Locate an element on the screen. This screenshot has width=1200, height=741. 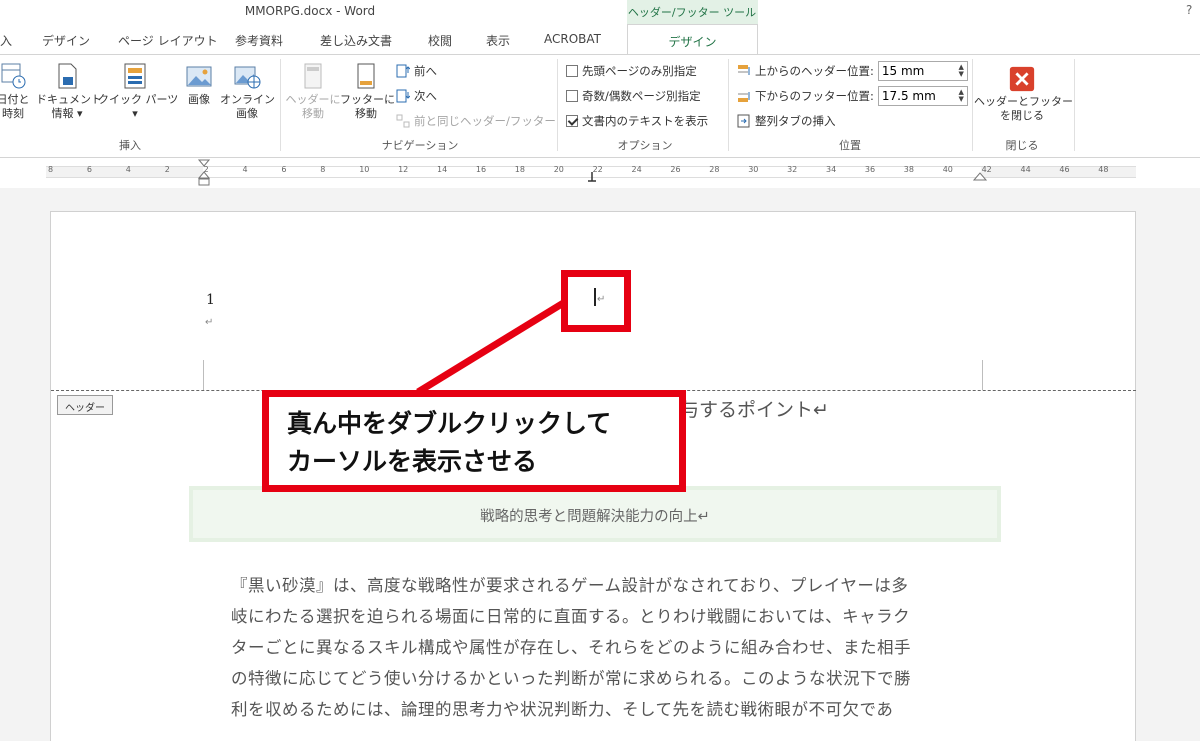
next-button: 次へ is located at coordinates (416, 96).